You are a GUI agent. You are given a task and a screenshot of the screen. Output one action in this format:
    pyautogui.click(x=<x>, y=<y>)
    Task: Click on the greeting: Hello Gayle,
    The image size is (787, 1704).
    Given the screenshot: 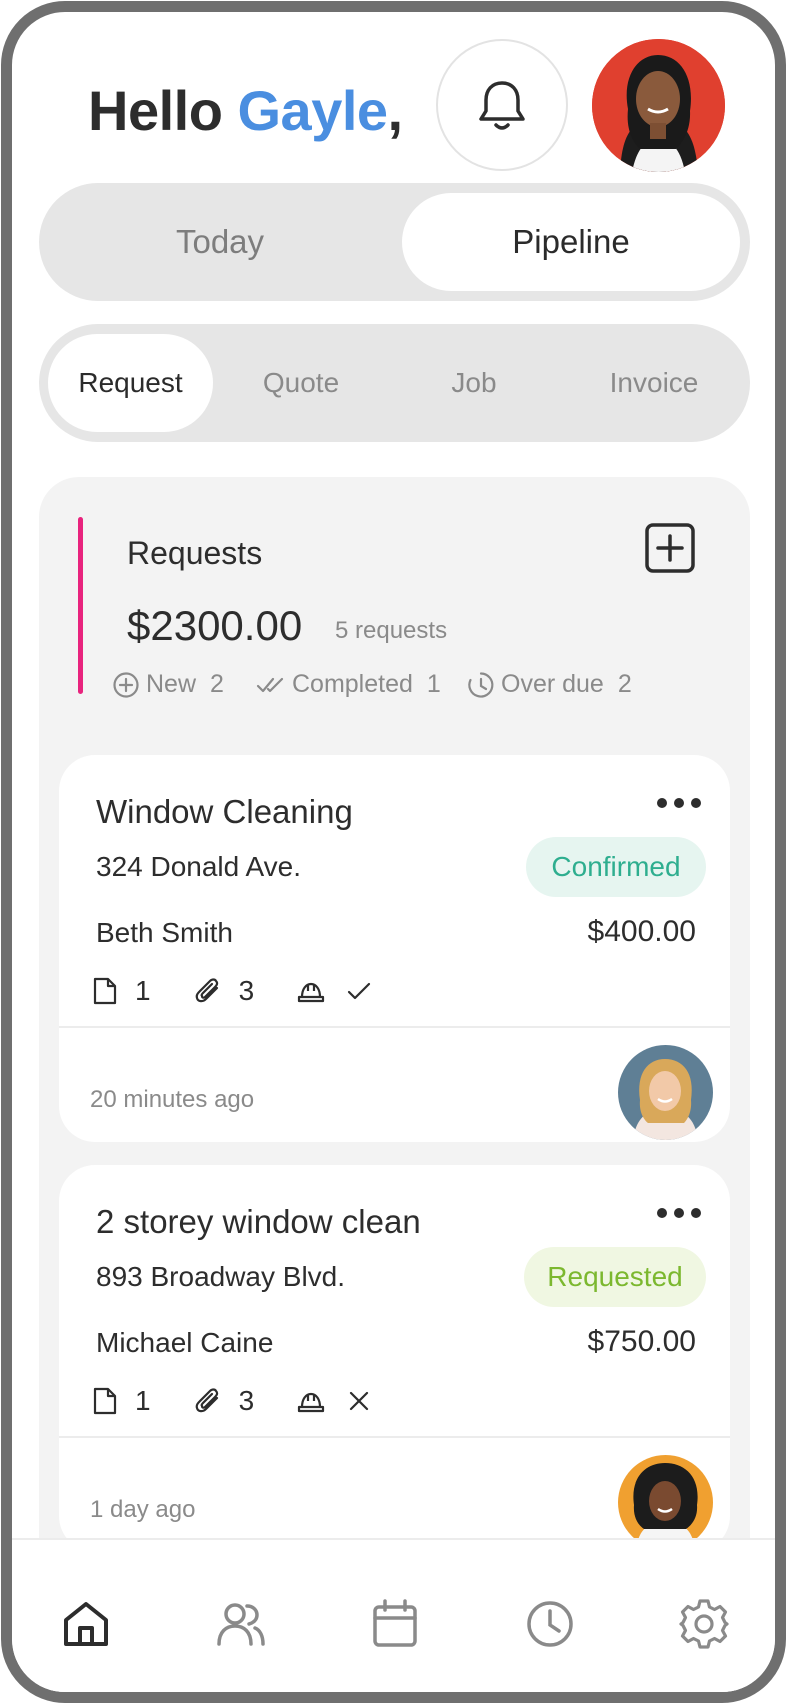 What is the action you would take?
    pyautogui.click(x=245, y=110)
    